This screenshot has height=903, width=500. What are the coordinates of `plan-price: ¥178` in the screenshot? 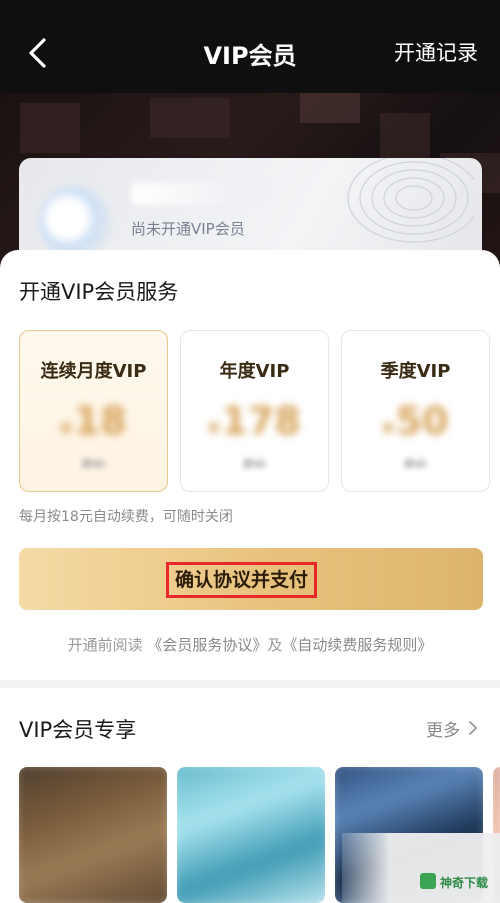 It's located at (254, 421).